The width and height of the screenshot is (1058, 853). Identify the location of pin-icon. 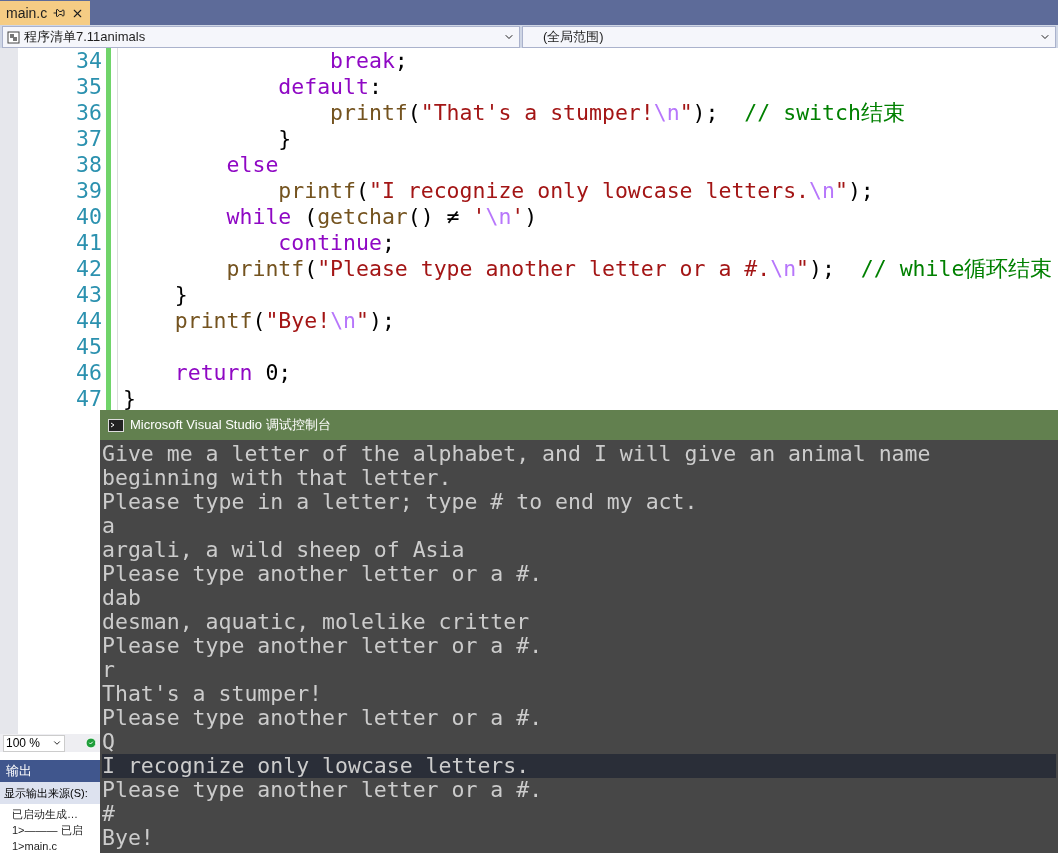
(59, 13).